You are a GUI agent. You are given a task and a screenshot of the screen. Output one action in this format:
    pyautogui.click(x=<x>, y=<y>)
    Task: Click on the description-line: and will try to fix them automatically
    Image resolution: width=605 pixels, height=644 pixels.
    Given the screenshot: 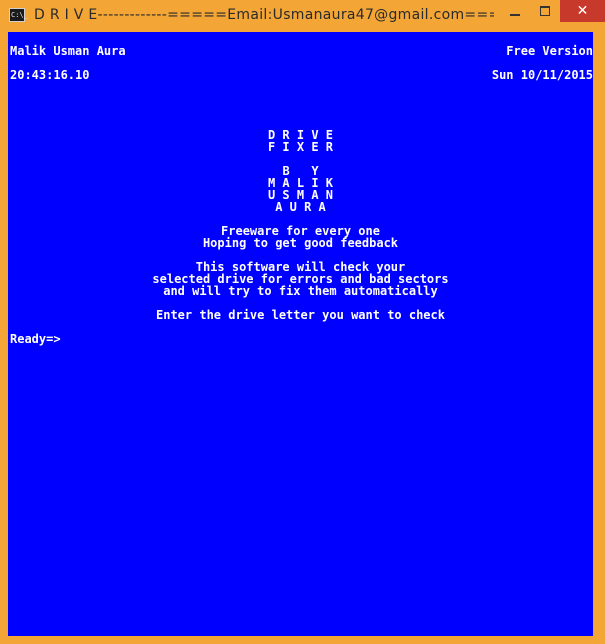 What is the action you would take?
    pyautogui.click(x=300, y=291)
    